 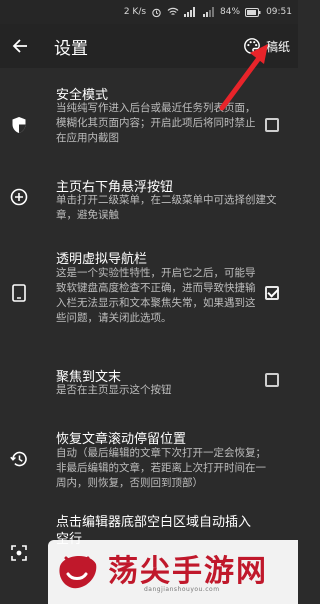 What do you see at coordinates (71, 48) in the screenshot?
I see `page-title: 设置` at bounding box center [71, 48].